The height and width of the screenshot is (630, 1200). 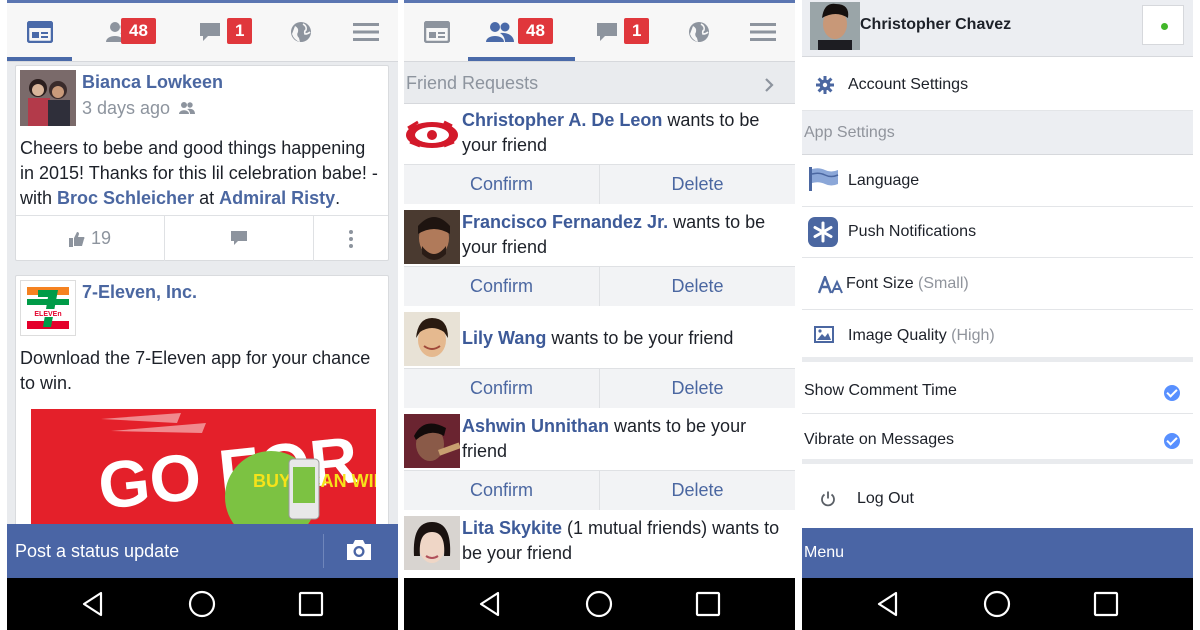 What do you see at coordinates (997, 181) in the screenshot?
I see `language-item: Language` at bounding box center [997, 181].